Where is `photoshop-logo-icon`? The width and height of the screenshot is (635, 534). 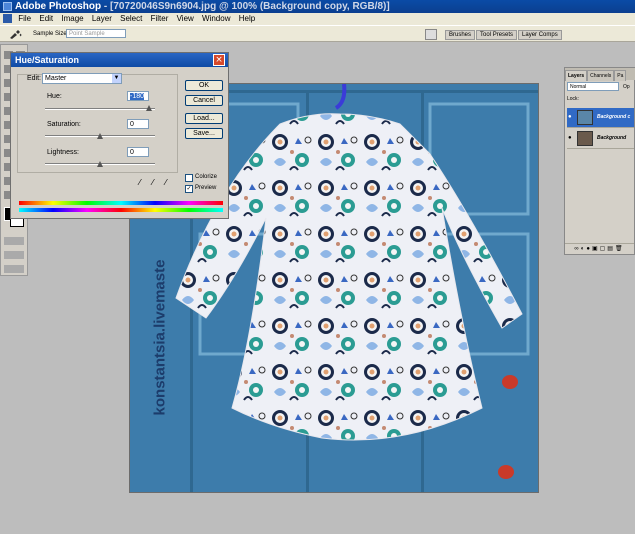 photoshop-logo-icon is located at coordinates (7, 6).